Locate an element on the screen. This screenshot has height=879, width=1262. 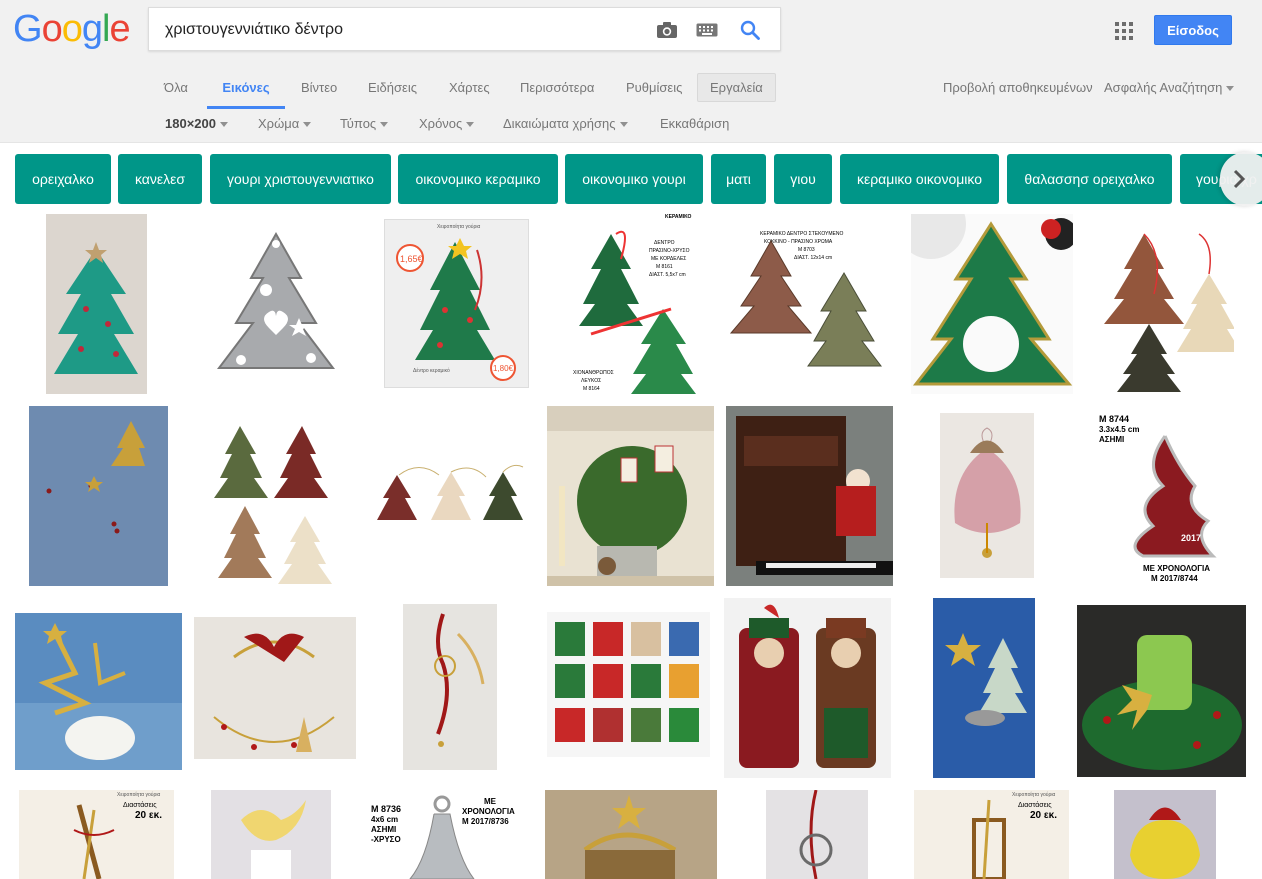
google-logo: Google is located at coordinates (72, 29).